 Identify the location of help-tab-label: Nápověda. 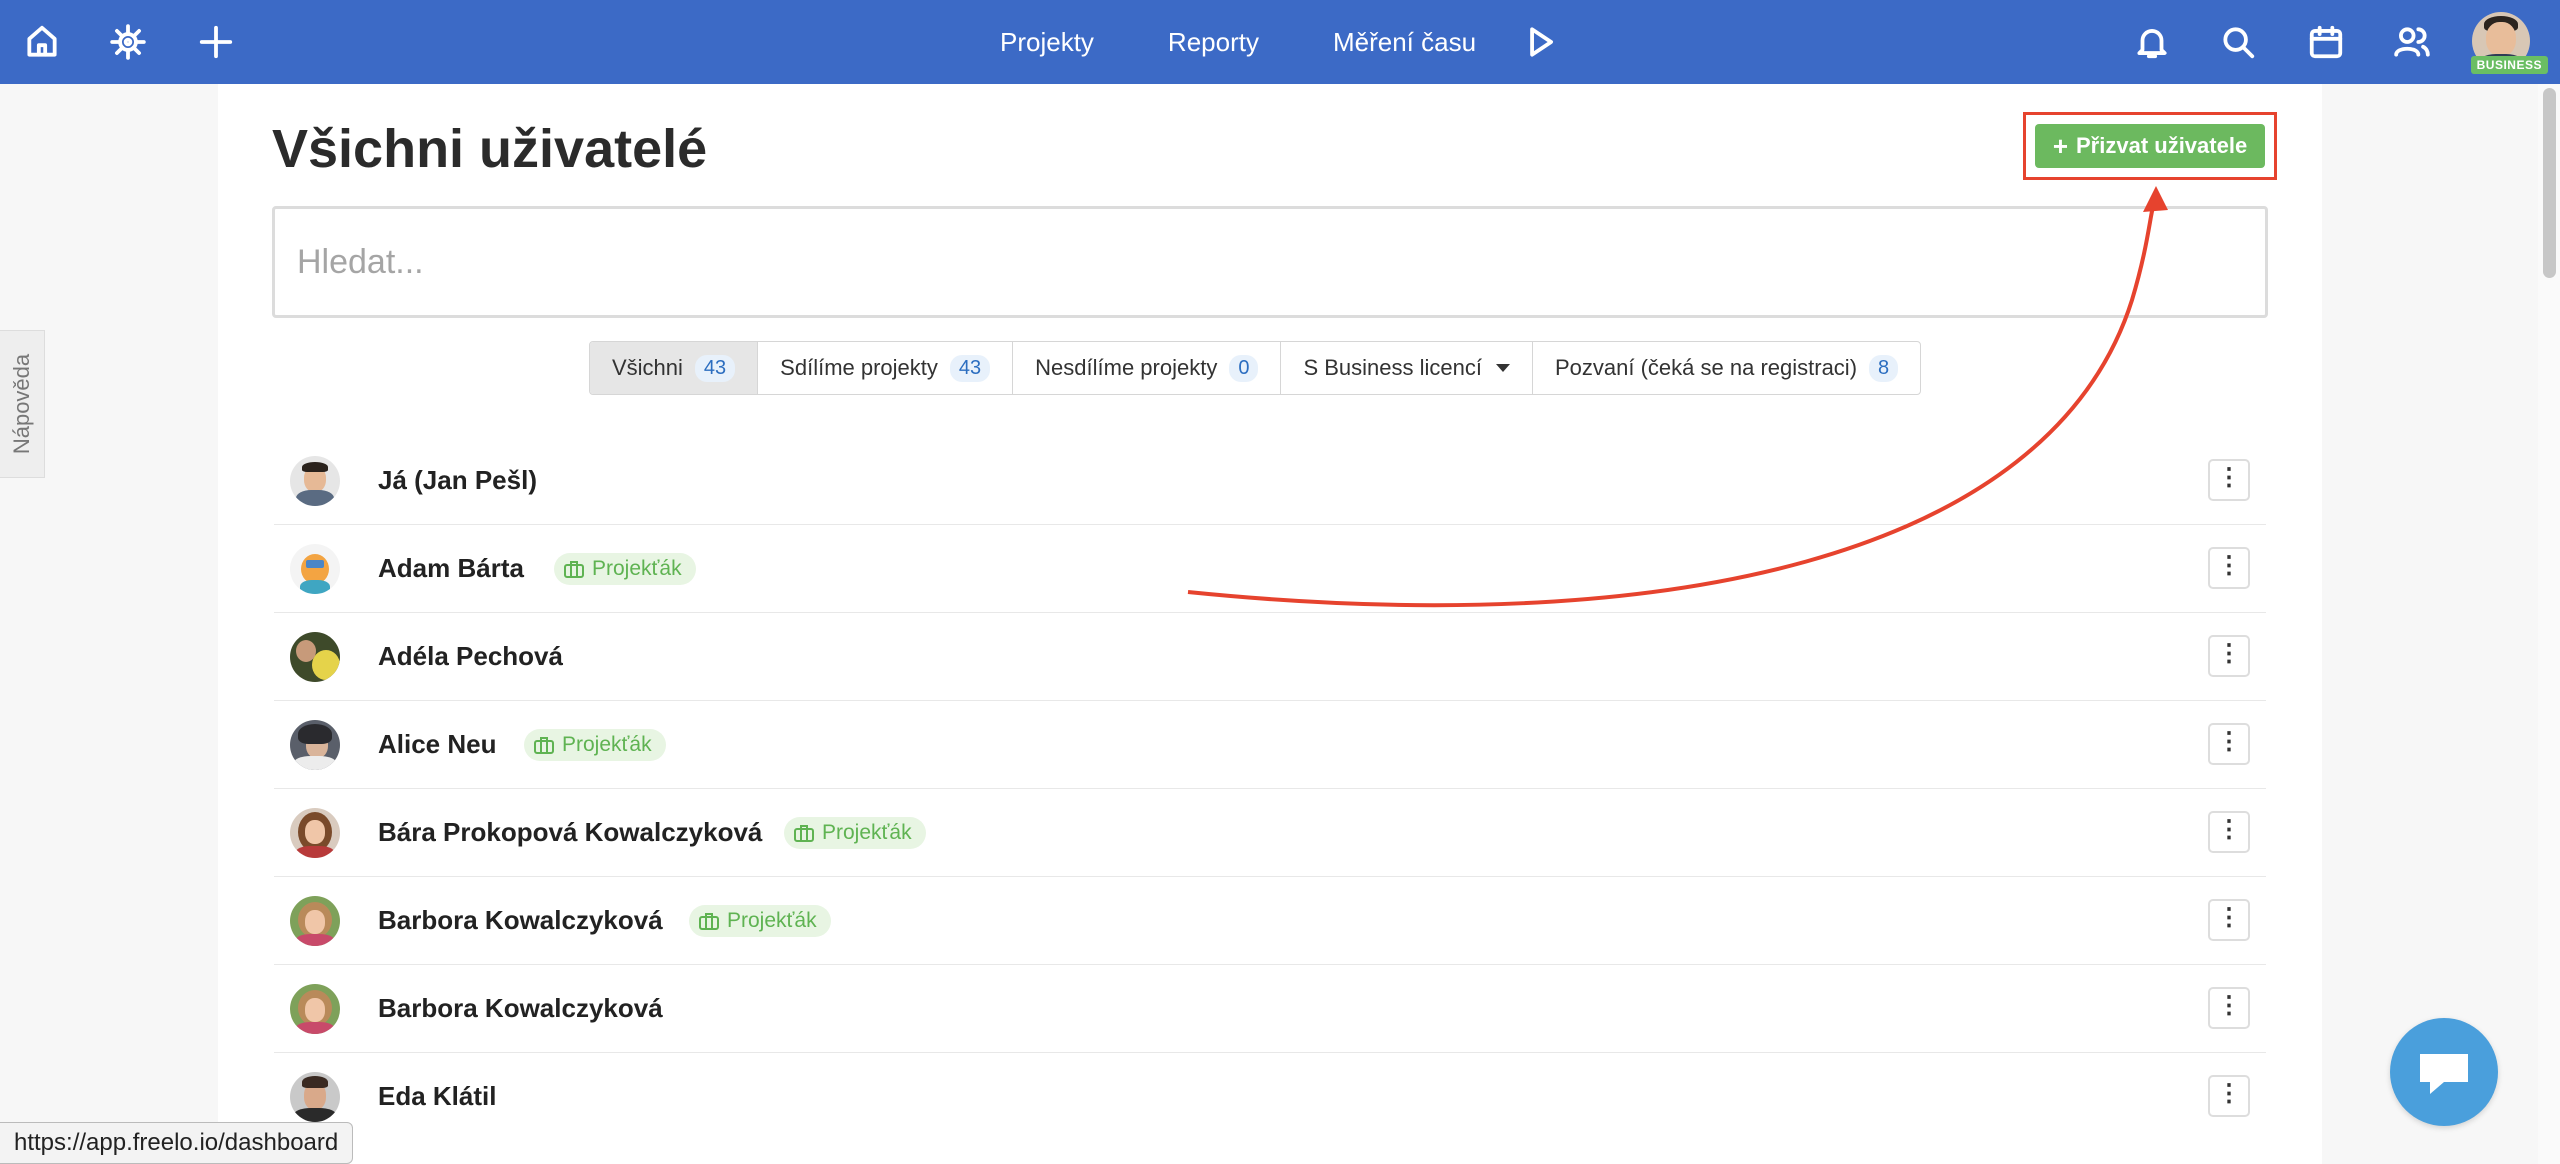
(21, 404).